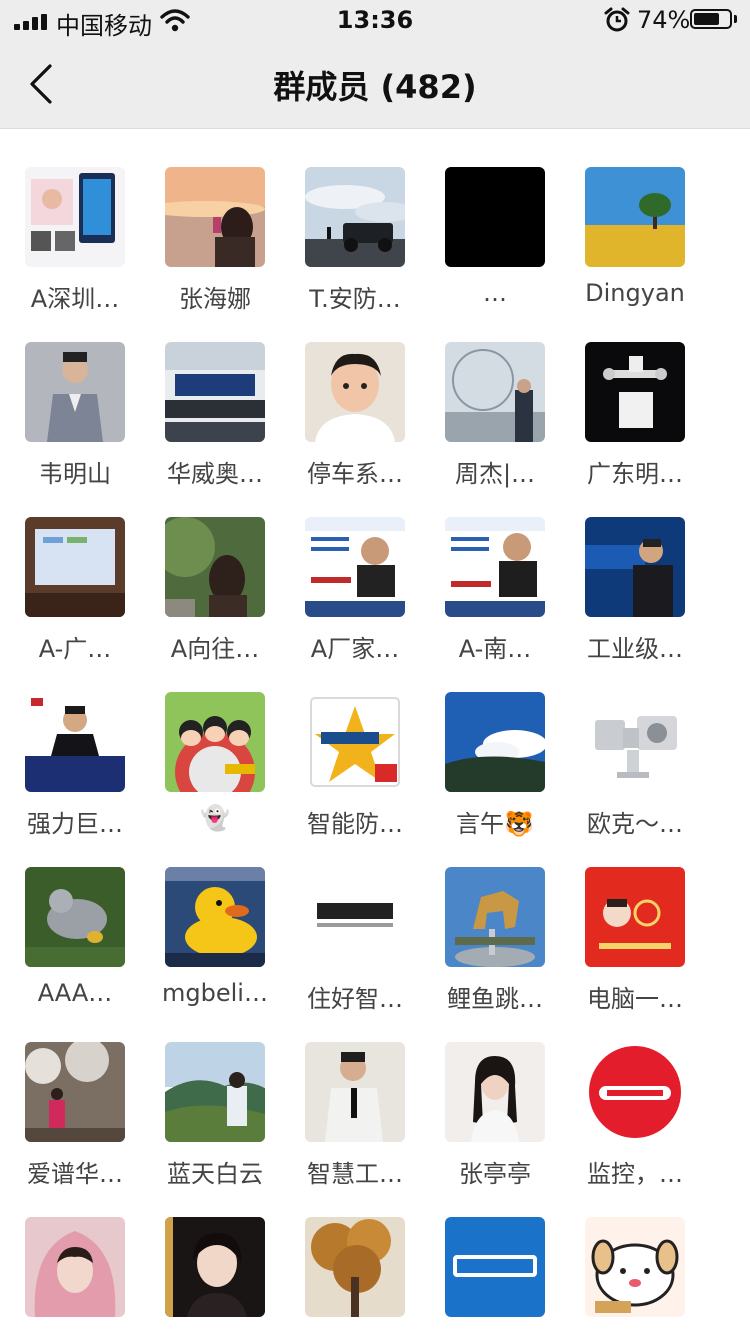 The width and height of the screenshot is (750, 1334). What do you see at coordinates (495, 824) in the screenshot?
I see `member-name: 言午🐯` at bounding box center [495, 824].